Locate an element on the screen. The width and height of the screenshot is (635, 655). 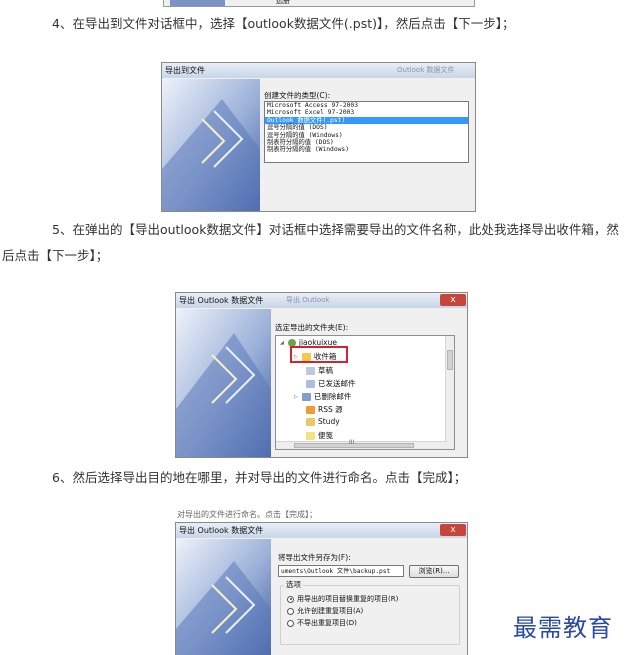
radio-replace-duplicates: 用导出的项目替换重复的项目(R) is located at coordinates (342, 599).